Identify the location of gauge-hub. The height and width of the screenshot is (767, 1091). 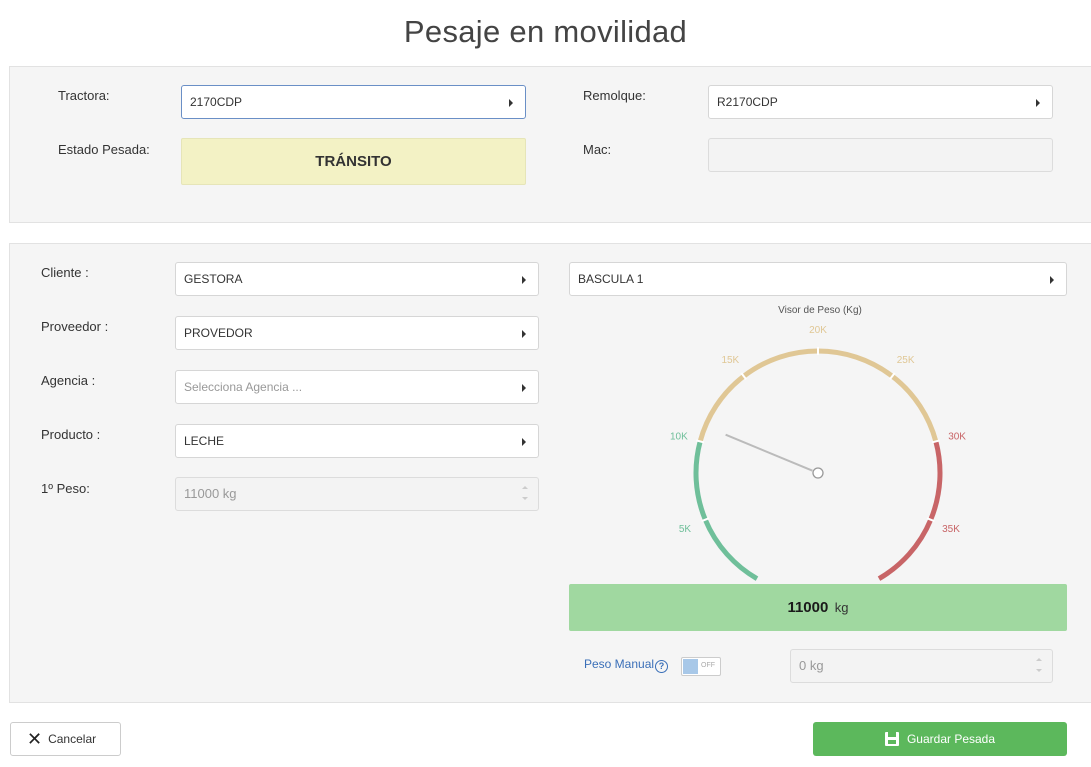
(818, 473).